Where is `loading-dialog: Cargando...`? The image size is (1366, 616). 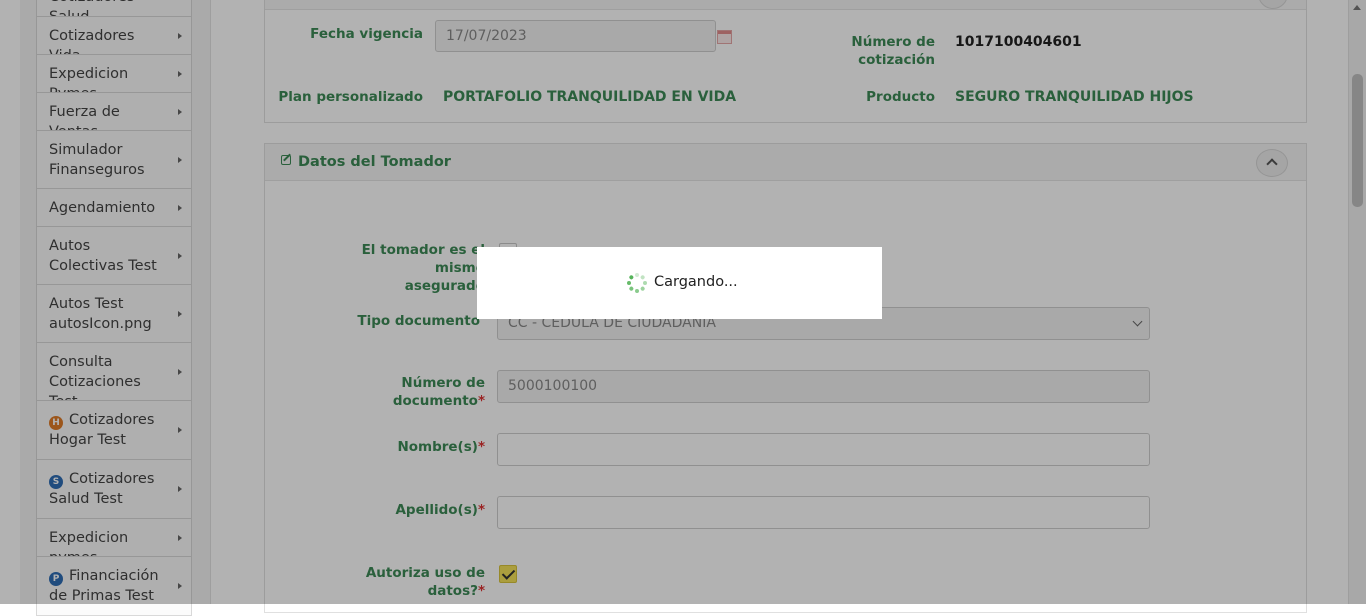
loading-dialog: Cargando... is located at coordinates (679, 283).